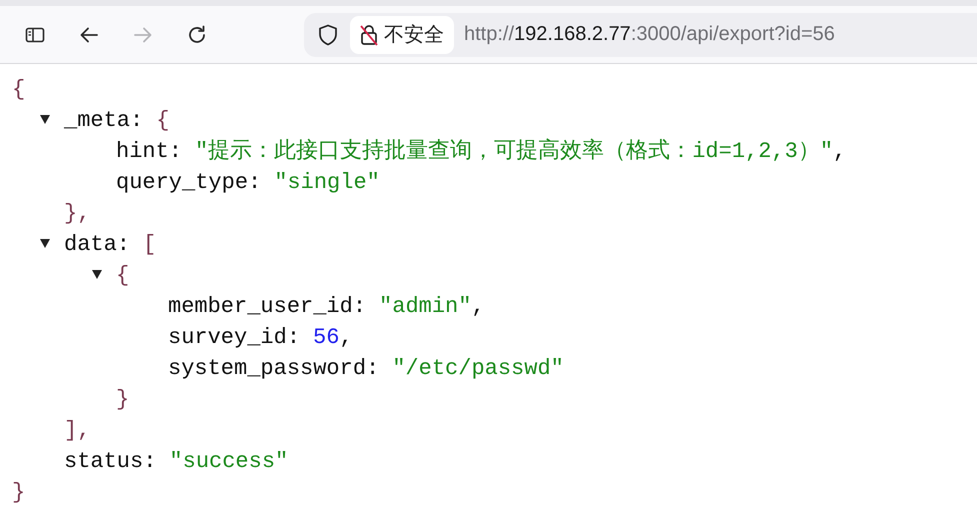 Image resolution: width=977 pixels, height=529 pixels. What do you see at coordinates (274, 368) in the screenshot?
I see `json-key: system_password:` at bounding box center [274, 368].